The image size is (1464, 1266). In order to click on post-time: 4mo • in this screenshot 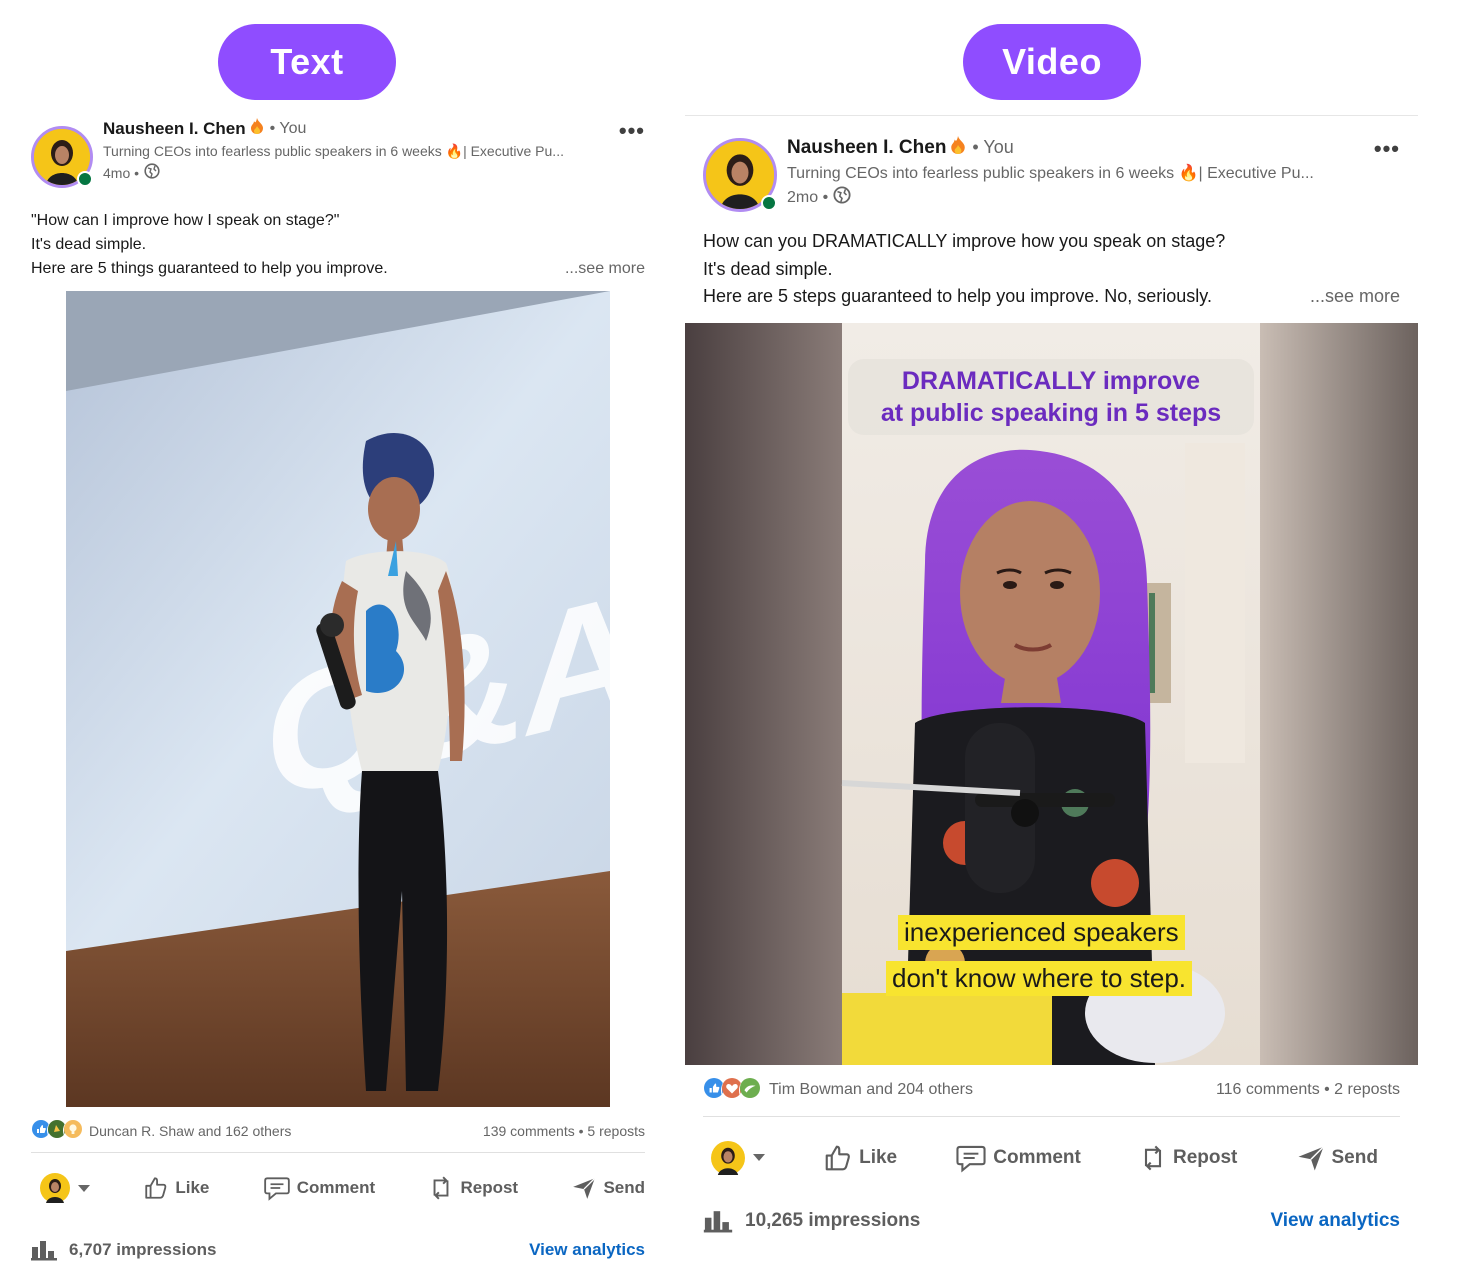, I will do `click(121, 172)`.